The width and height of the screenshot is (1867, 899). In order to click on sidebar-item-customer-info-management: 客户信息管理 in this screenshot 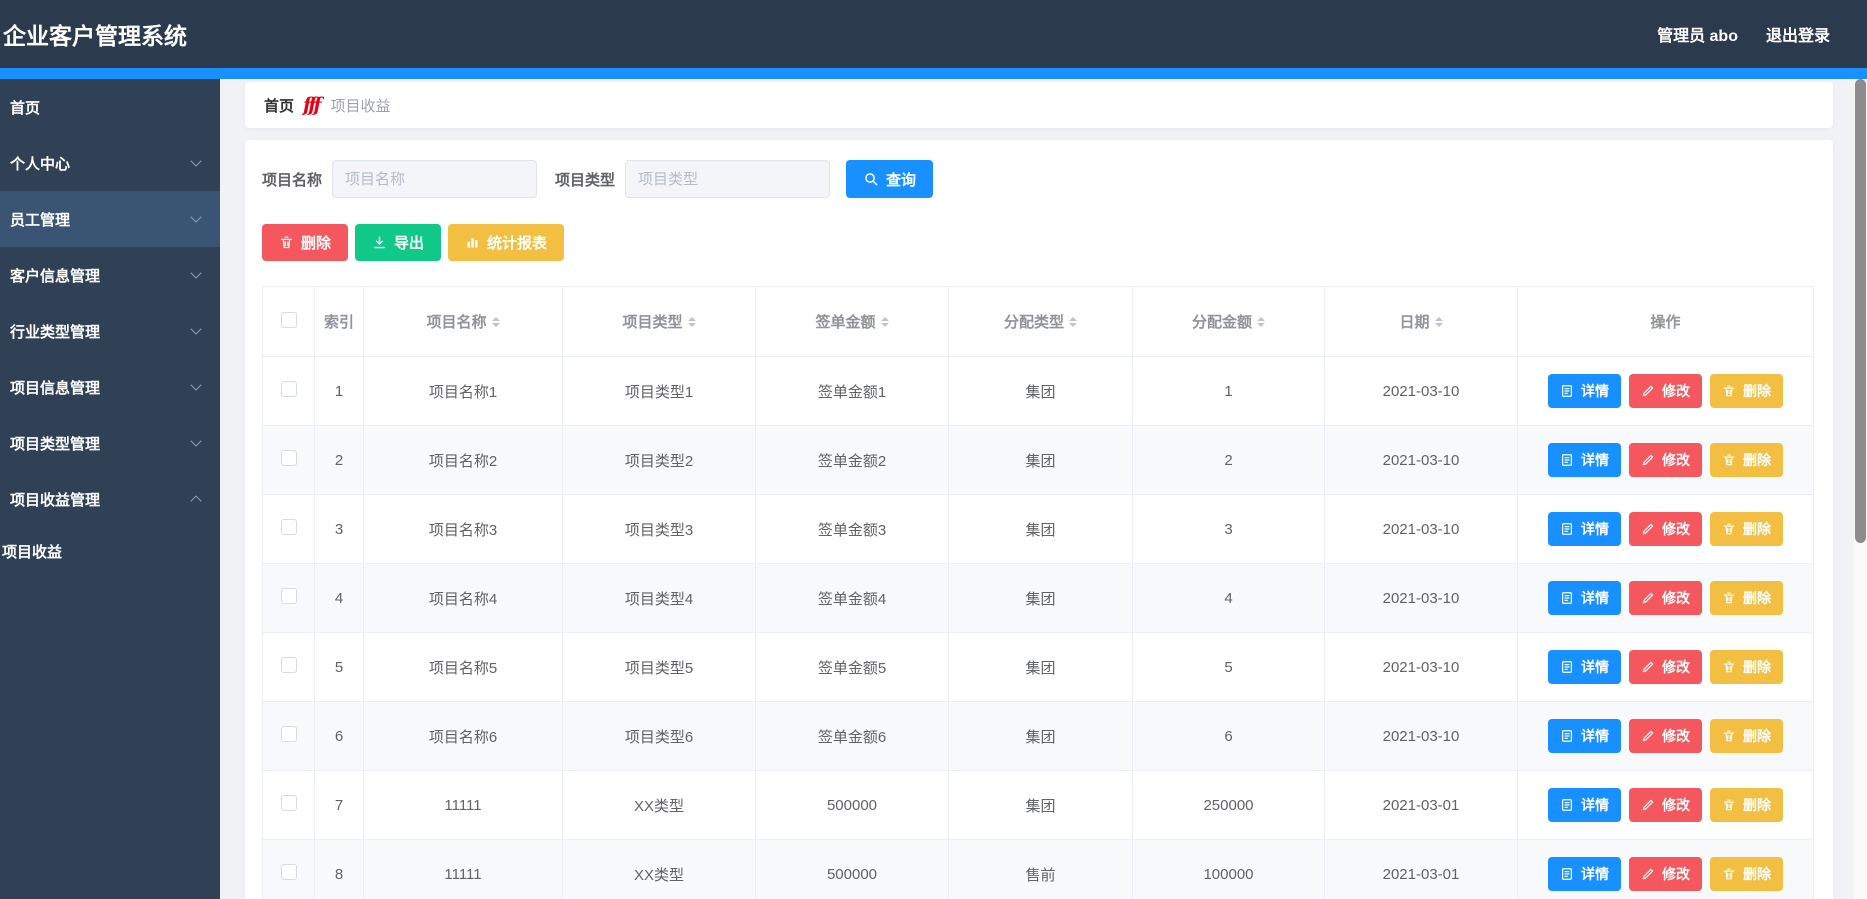, I will do `click(110, 275)`.